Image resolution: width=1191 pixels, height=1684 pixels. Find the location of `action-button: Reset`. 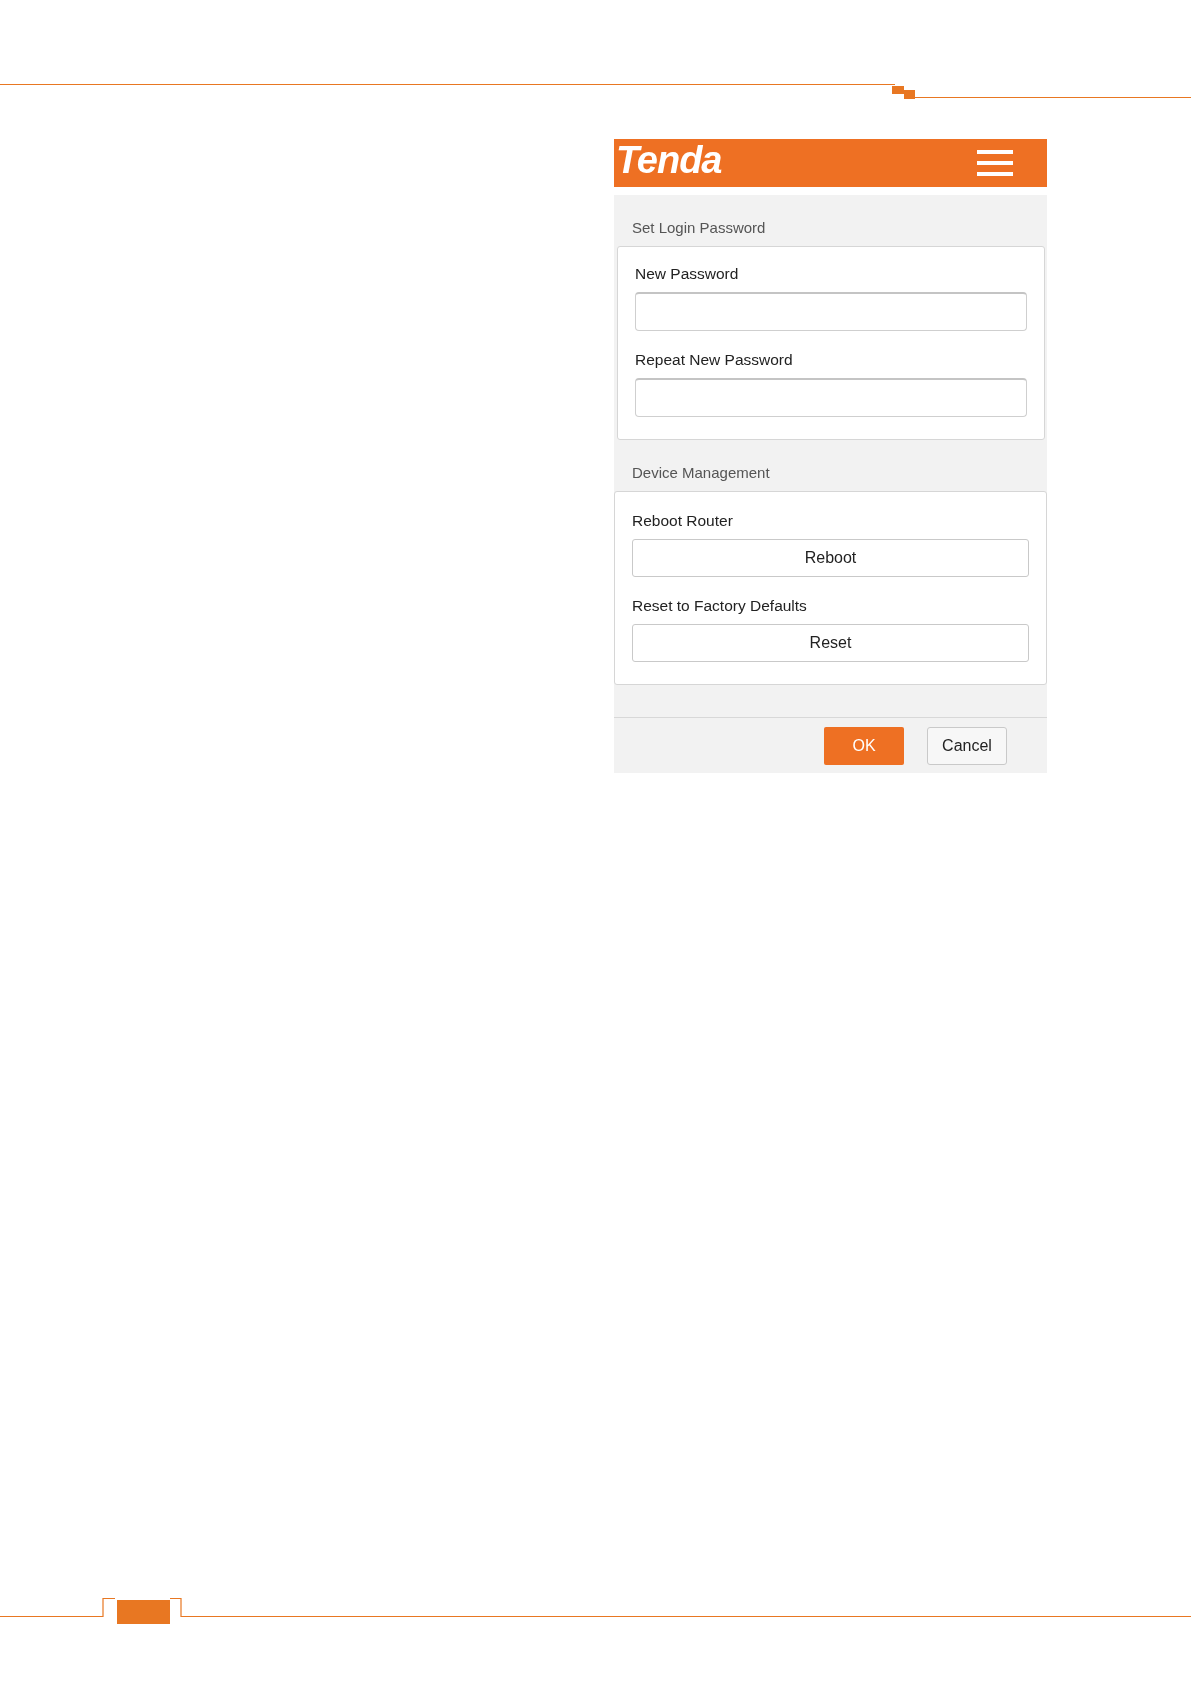

action-button: Reset is located at coordinates (830, 643).